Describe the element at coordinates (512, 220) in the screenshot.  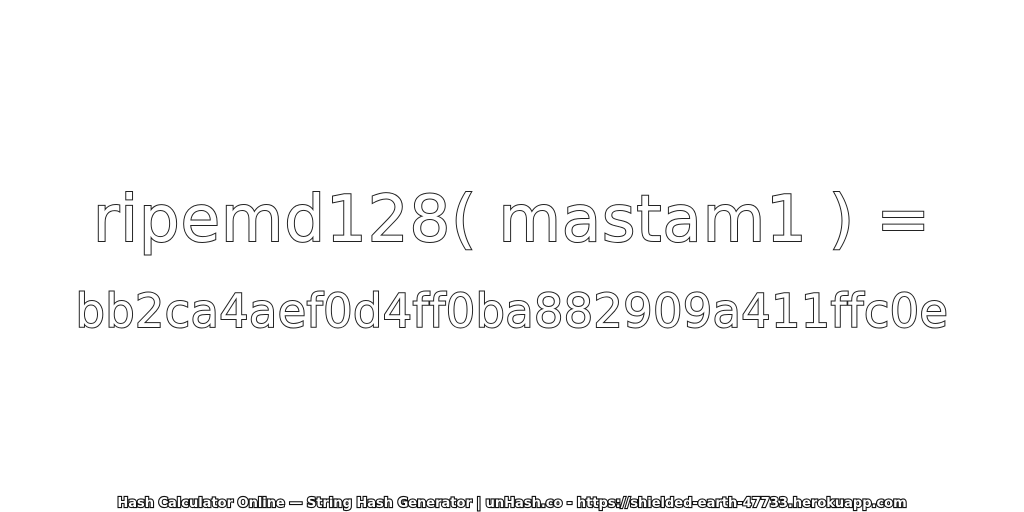
I see `hash-expression: ripemd128( mastam1 ) =` at that location.